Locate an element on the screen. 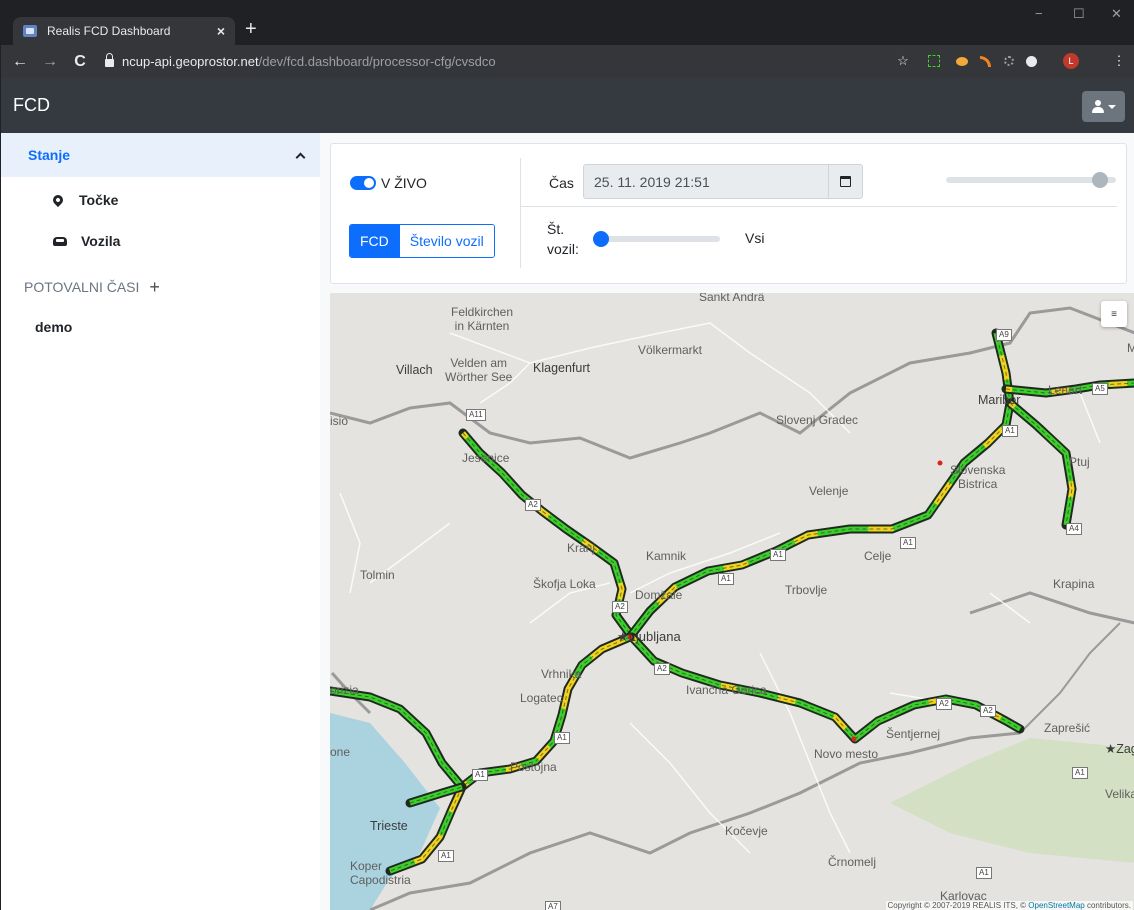 Image resolution: width=1134 pixels, height=910 pixels. map-label-volkermarkt: Völkermarkt is located at coordinates (670, 350).